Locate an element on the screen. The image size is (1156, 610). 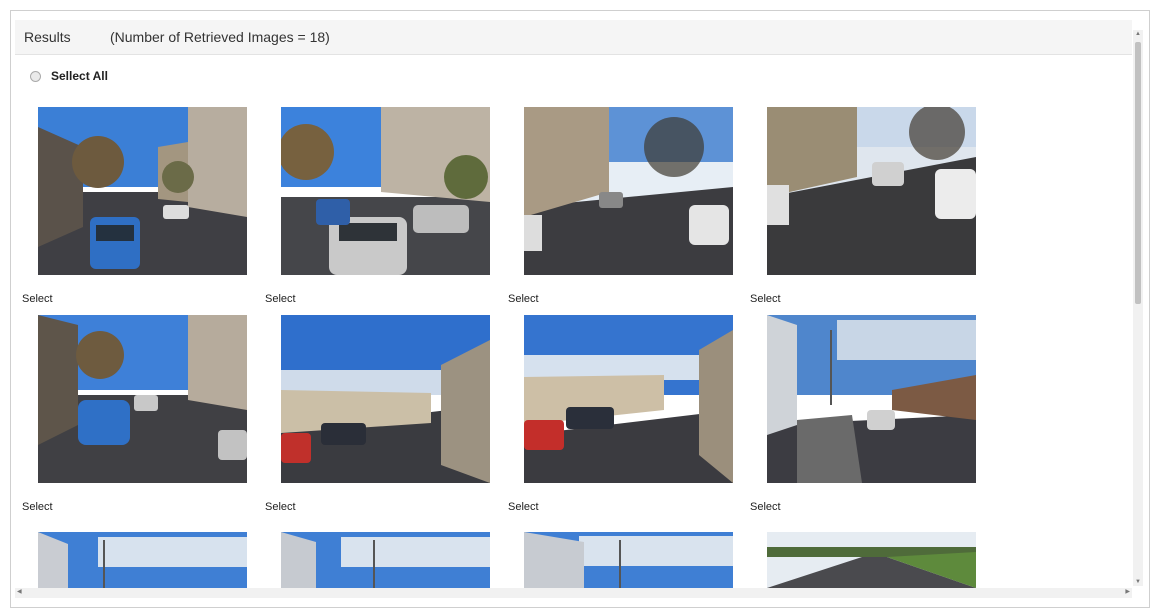
scroll-down-icon: ▼ is located at coordinates (1138, 582).